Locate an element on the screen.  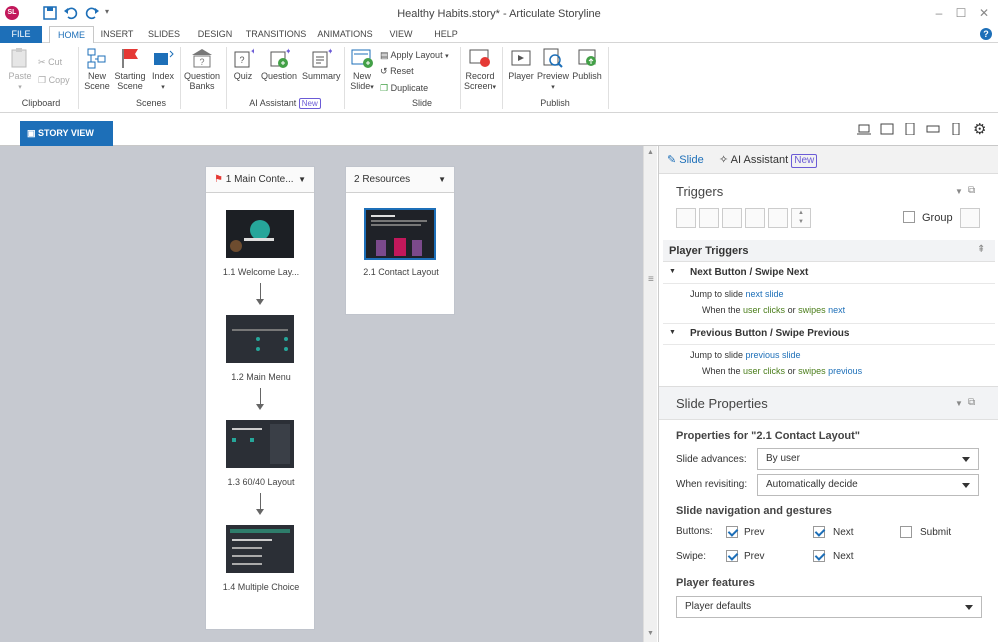
tablet-landscape-icon is located at coordinates (887, 129).